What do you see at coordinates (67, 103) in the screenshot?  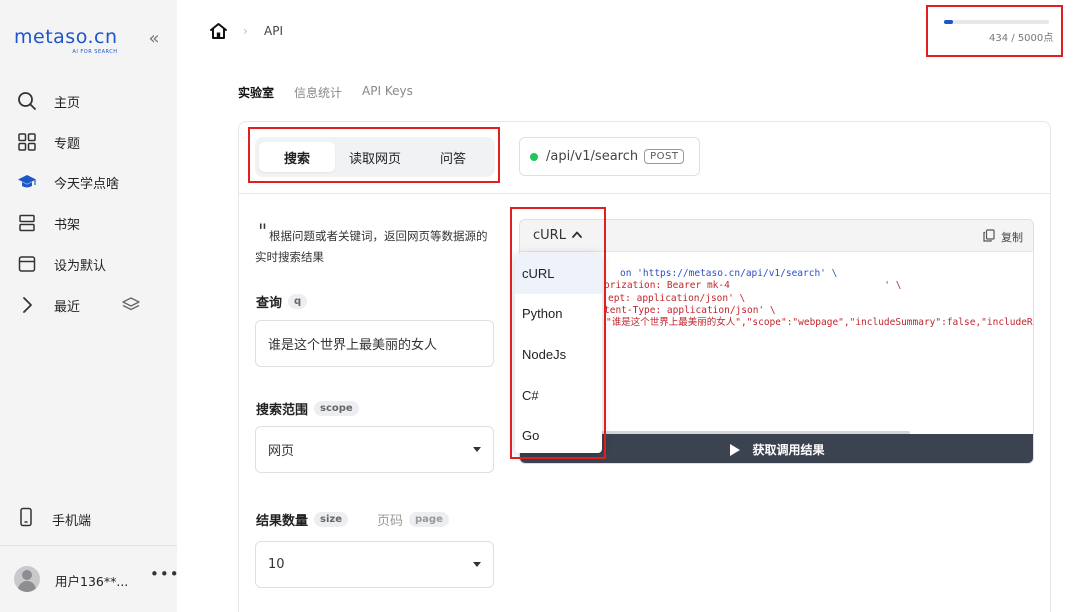 I see `sidebar-item-label: 主页` at bounding box center [67, 103].